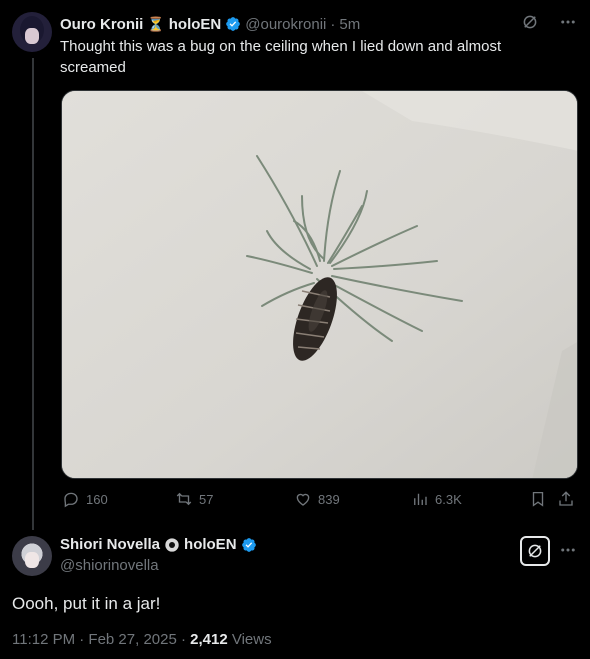  I want to click on reply-icon, so click(71, 500).